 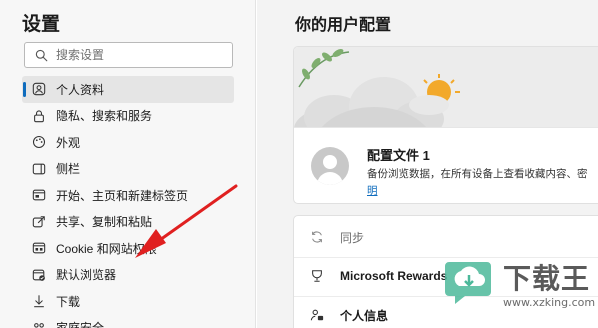 I want to click on search-icon, so click(x=41, y=55).